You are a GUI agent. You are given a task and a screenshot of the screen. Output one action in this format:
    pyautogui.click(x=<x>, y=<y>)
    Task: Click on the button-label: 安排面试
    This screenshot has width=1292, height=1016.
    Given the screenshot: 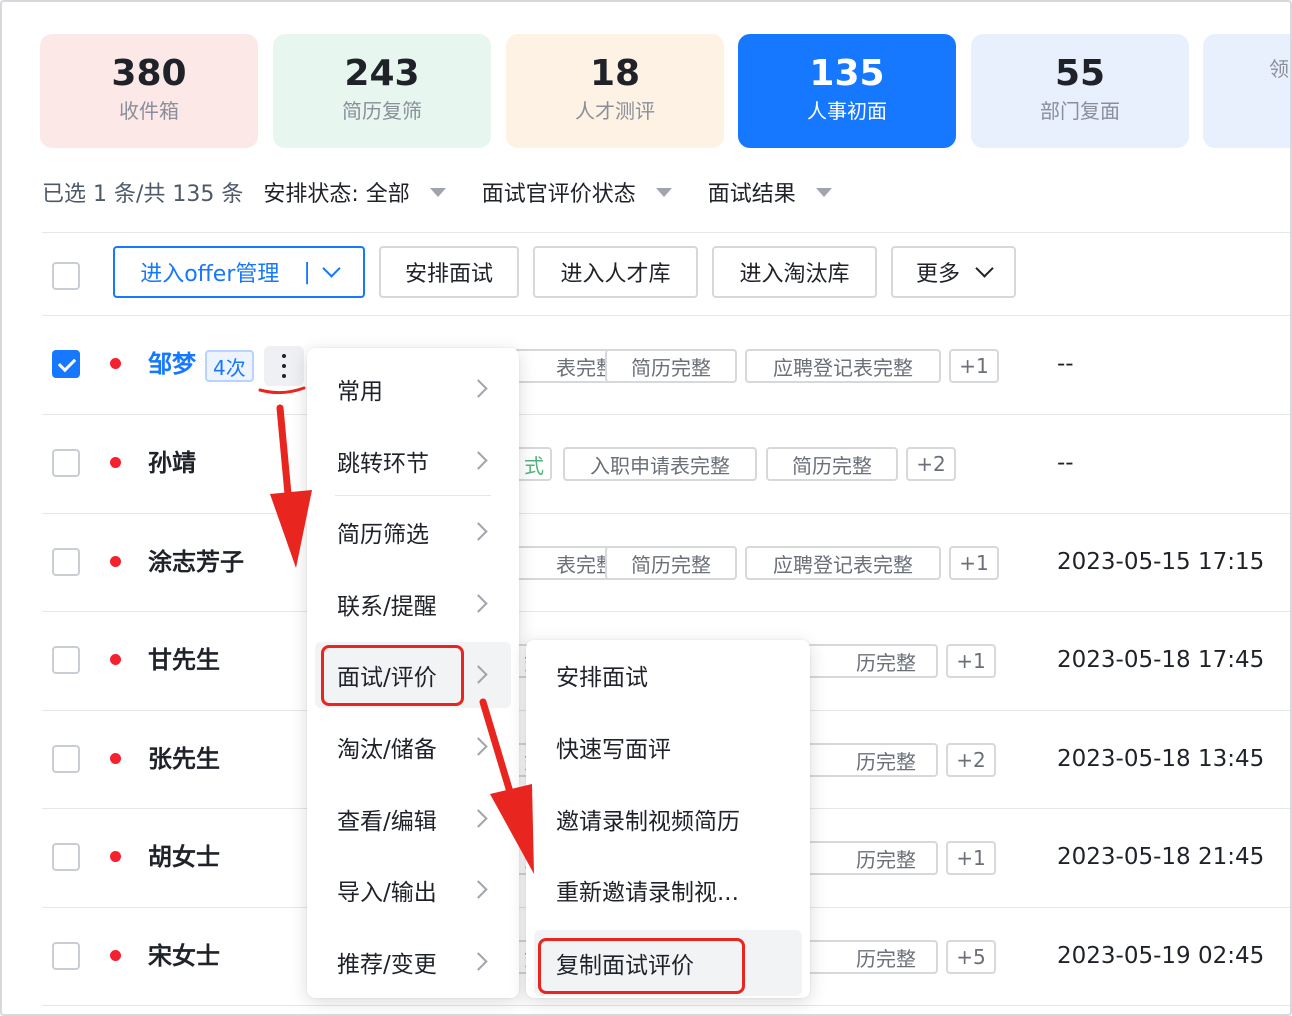 What is the action you would take?
    pyautogui.click(x=448, y=274)
    